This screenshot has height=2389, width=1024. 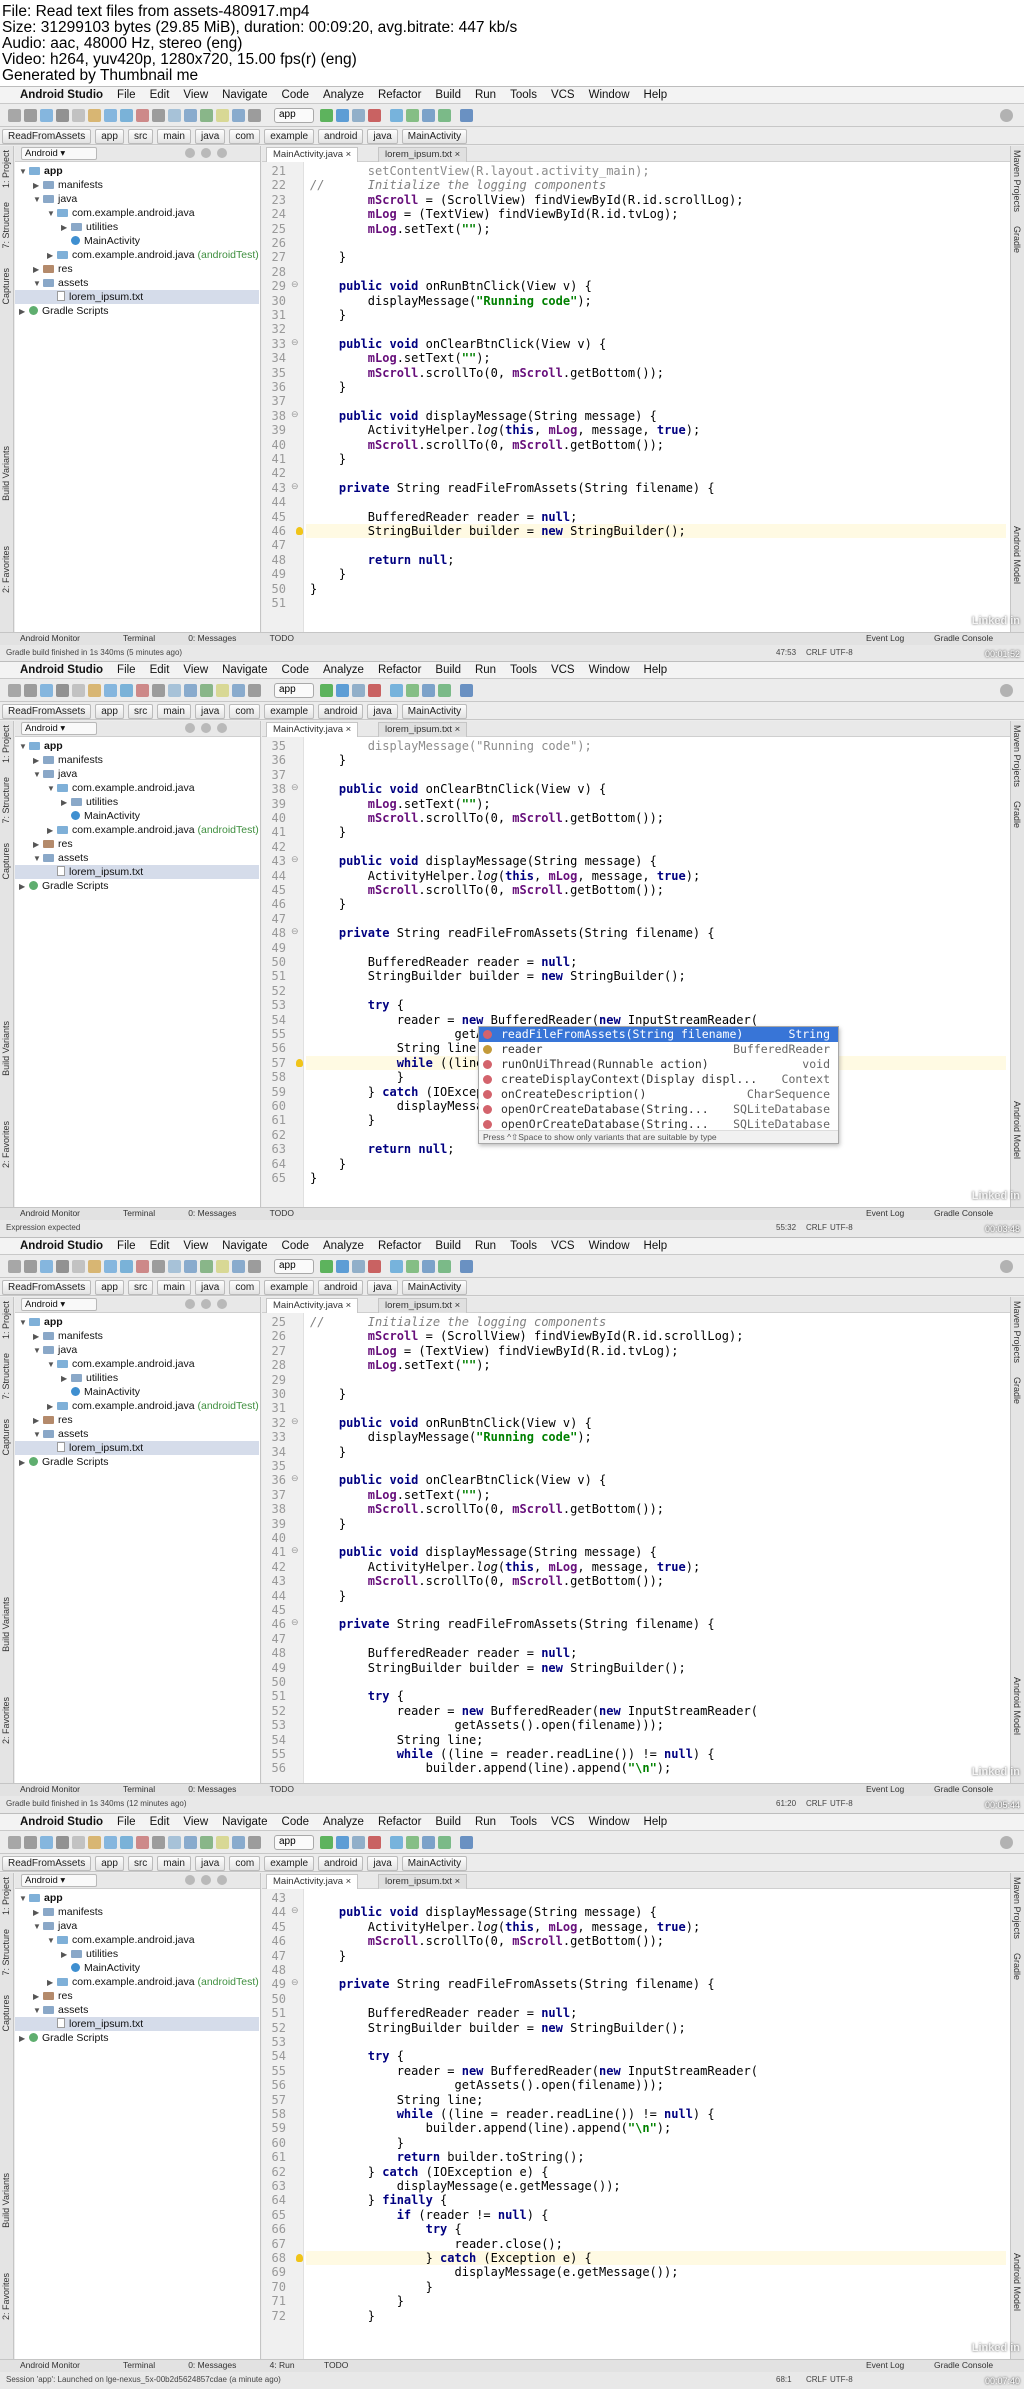 I want to click on menu-run: Run, so click(x=485, y=1245).